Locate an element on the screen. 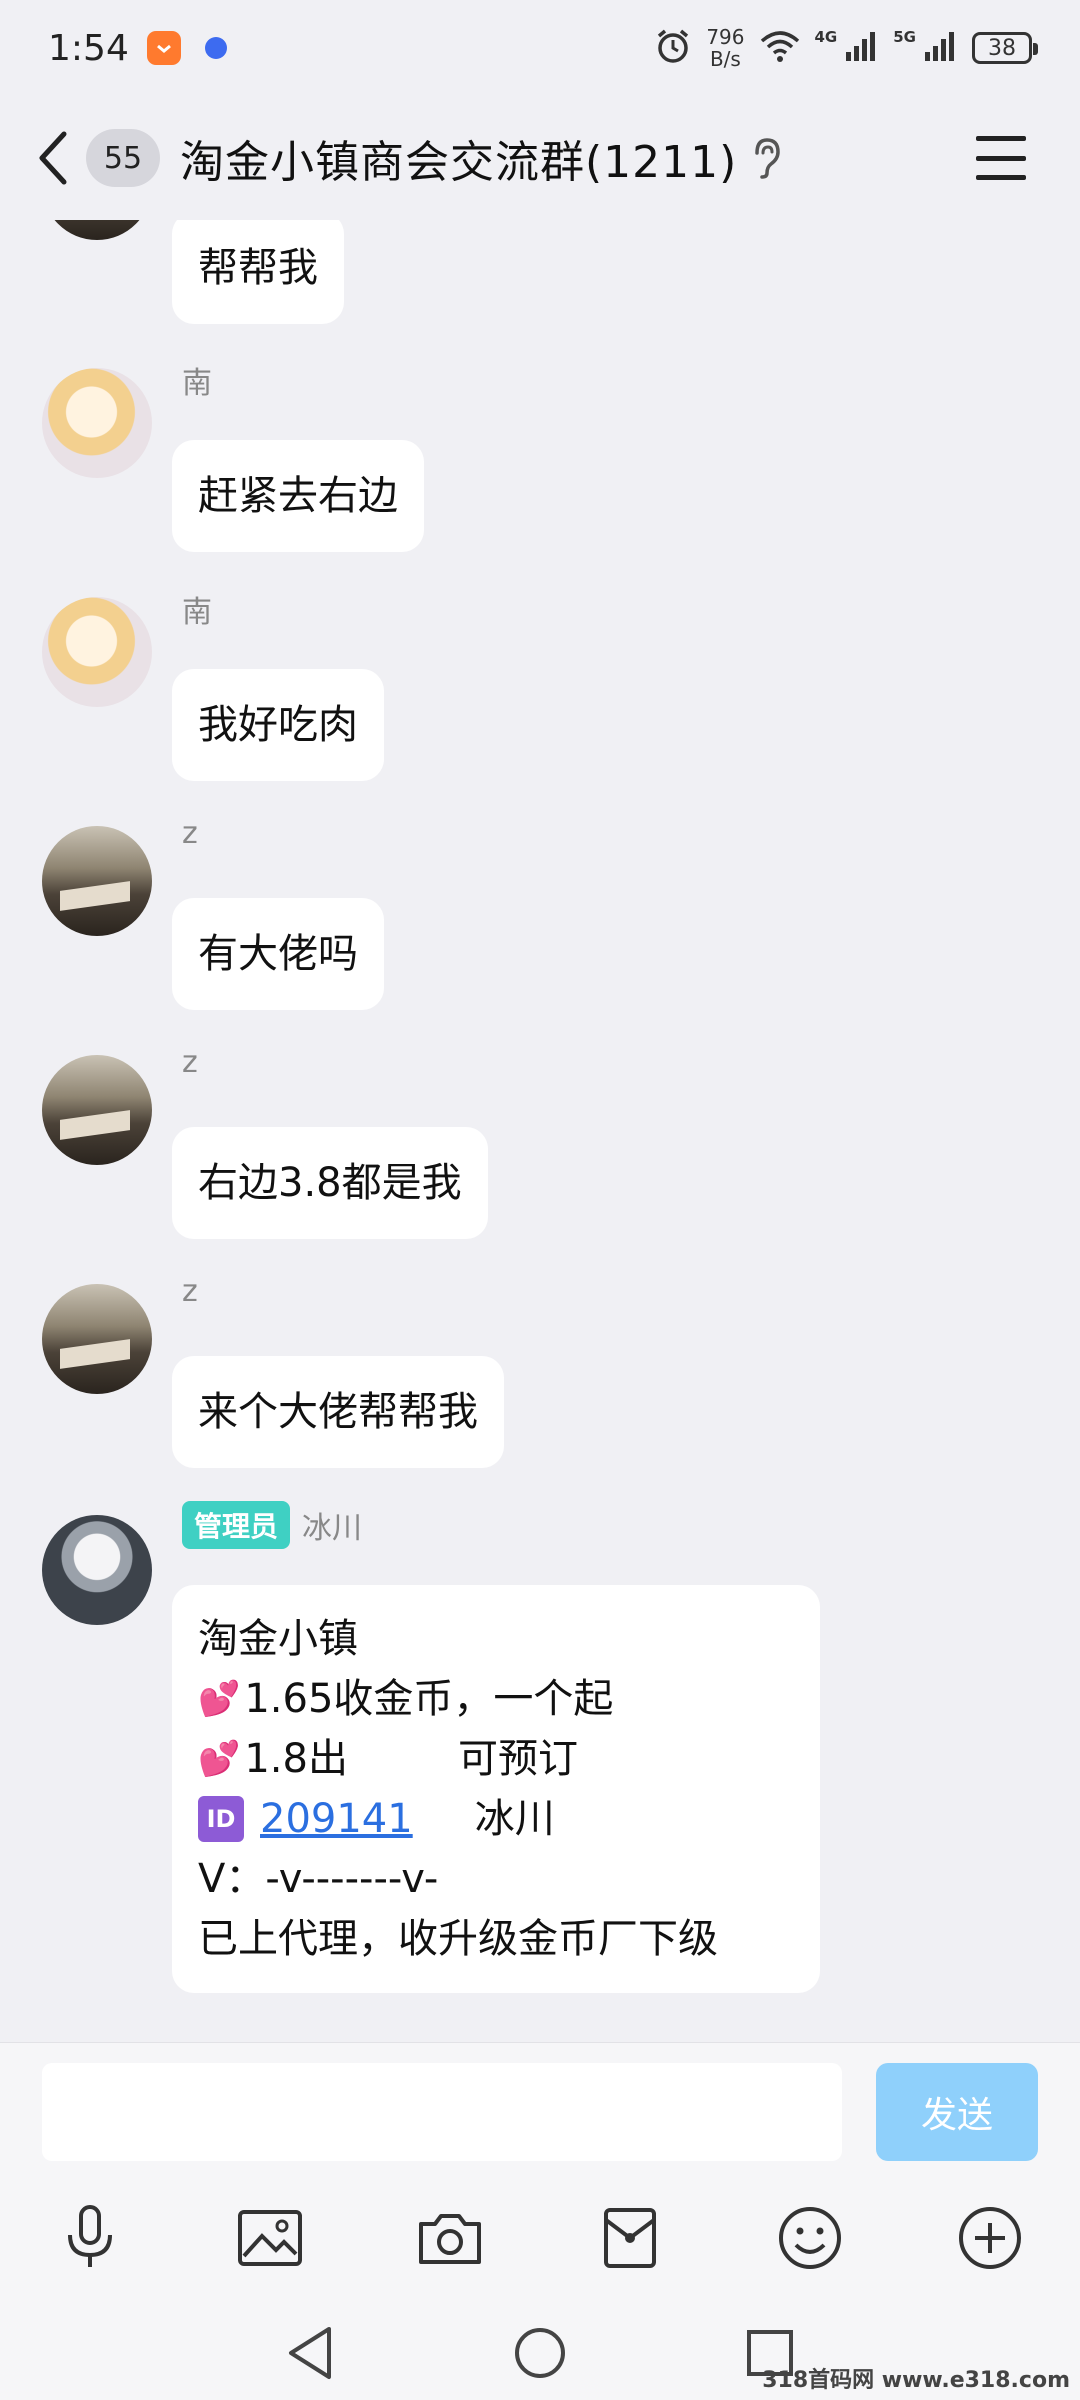 Image resolution: width=1080 pixels, height=2400 pixels. input-area: 发送 318首码网 www.e318.com is located at coordinates (540, 2221).